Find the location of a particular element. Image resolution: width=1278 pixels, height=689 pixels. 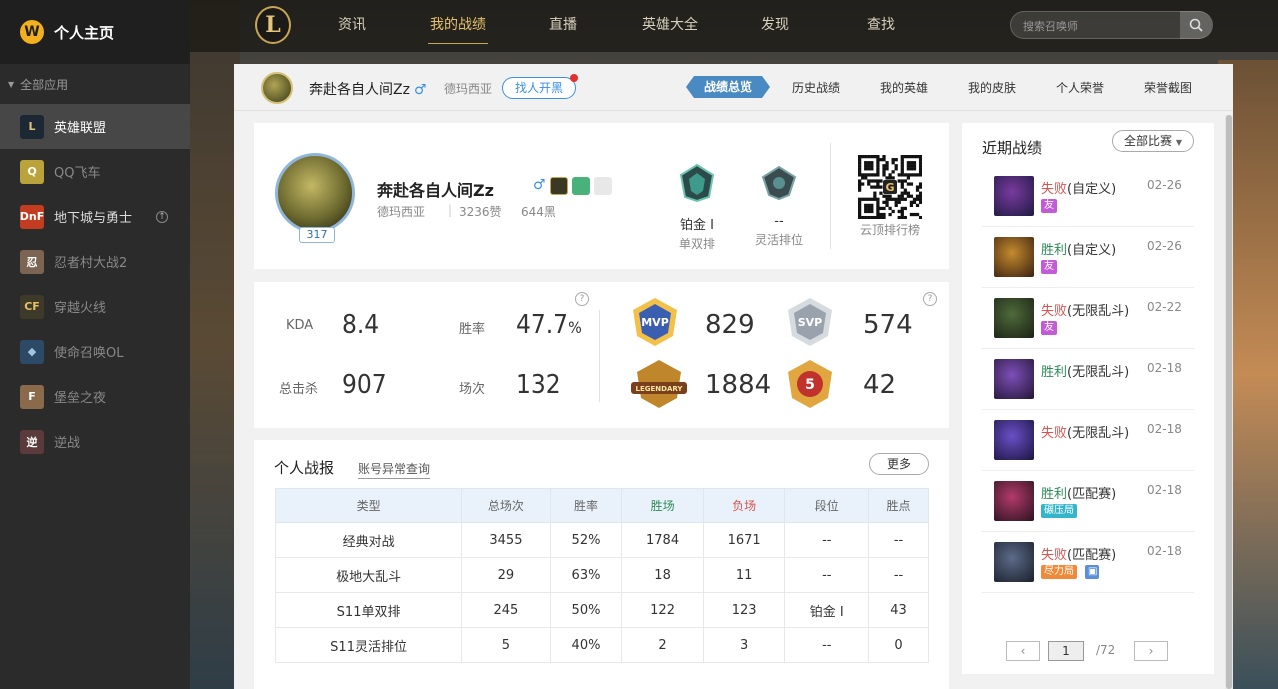

user-server: 德玛西亚 is located at coordinates (468, 89).